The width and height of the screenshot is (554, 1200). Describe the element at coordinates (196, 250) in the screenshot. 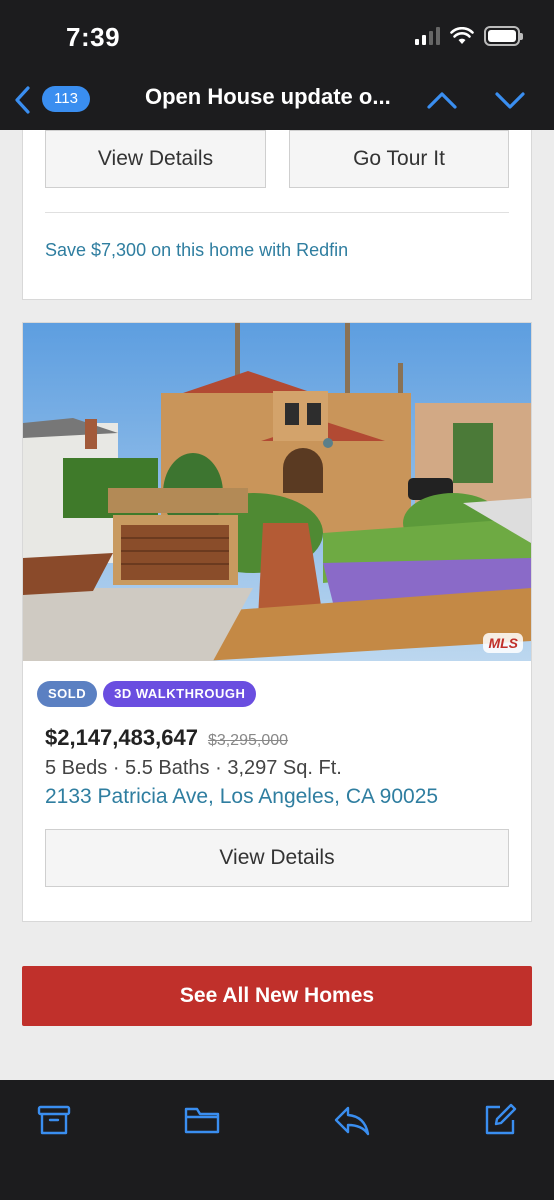

I see `save-with-redfin-link: Save $7,300 on this home with Redfin` at that location.